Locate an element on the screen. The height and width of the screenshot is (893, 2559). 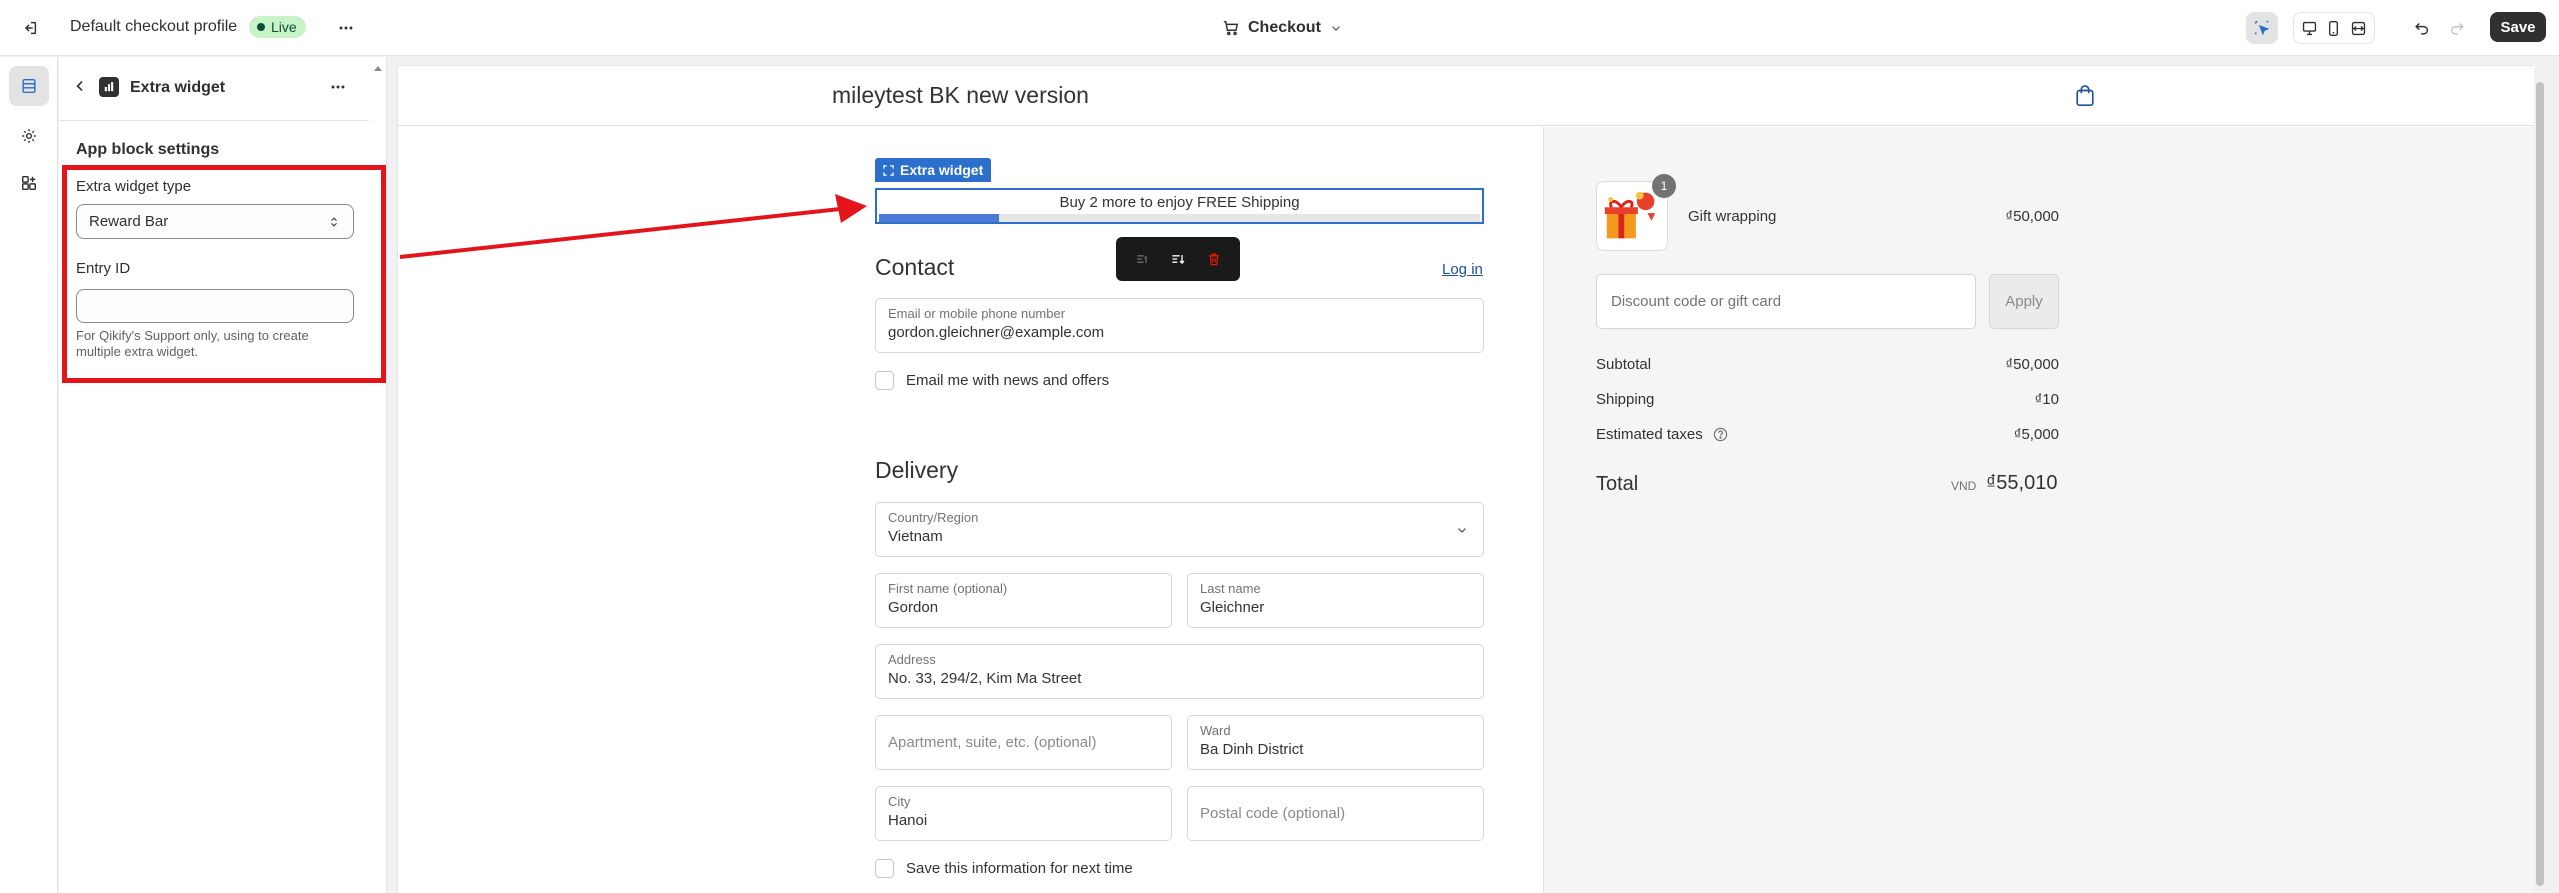
country-label: Country/Region is located at coordinates (933, 517).